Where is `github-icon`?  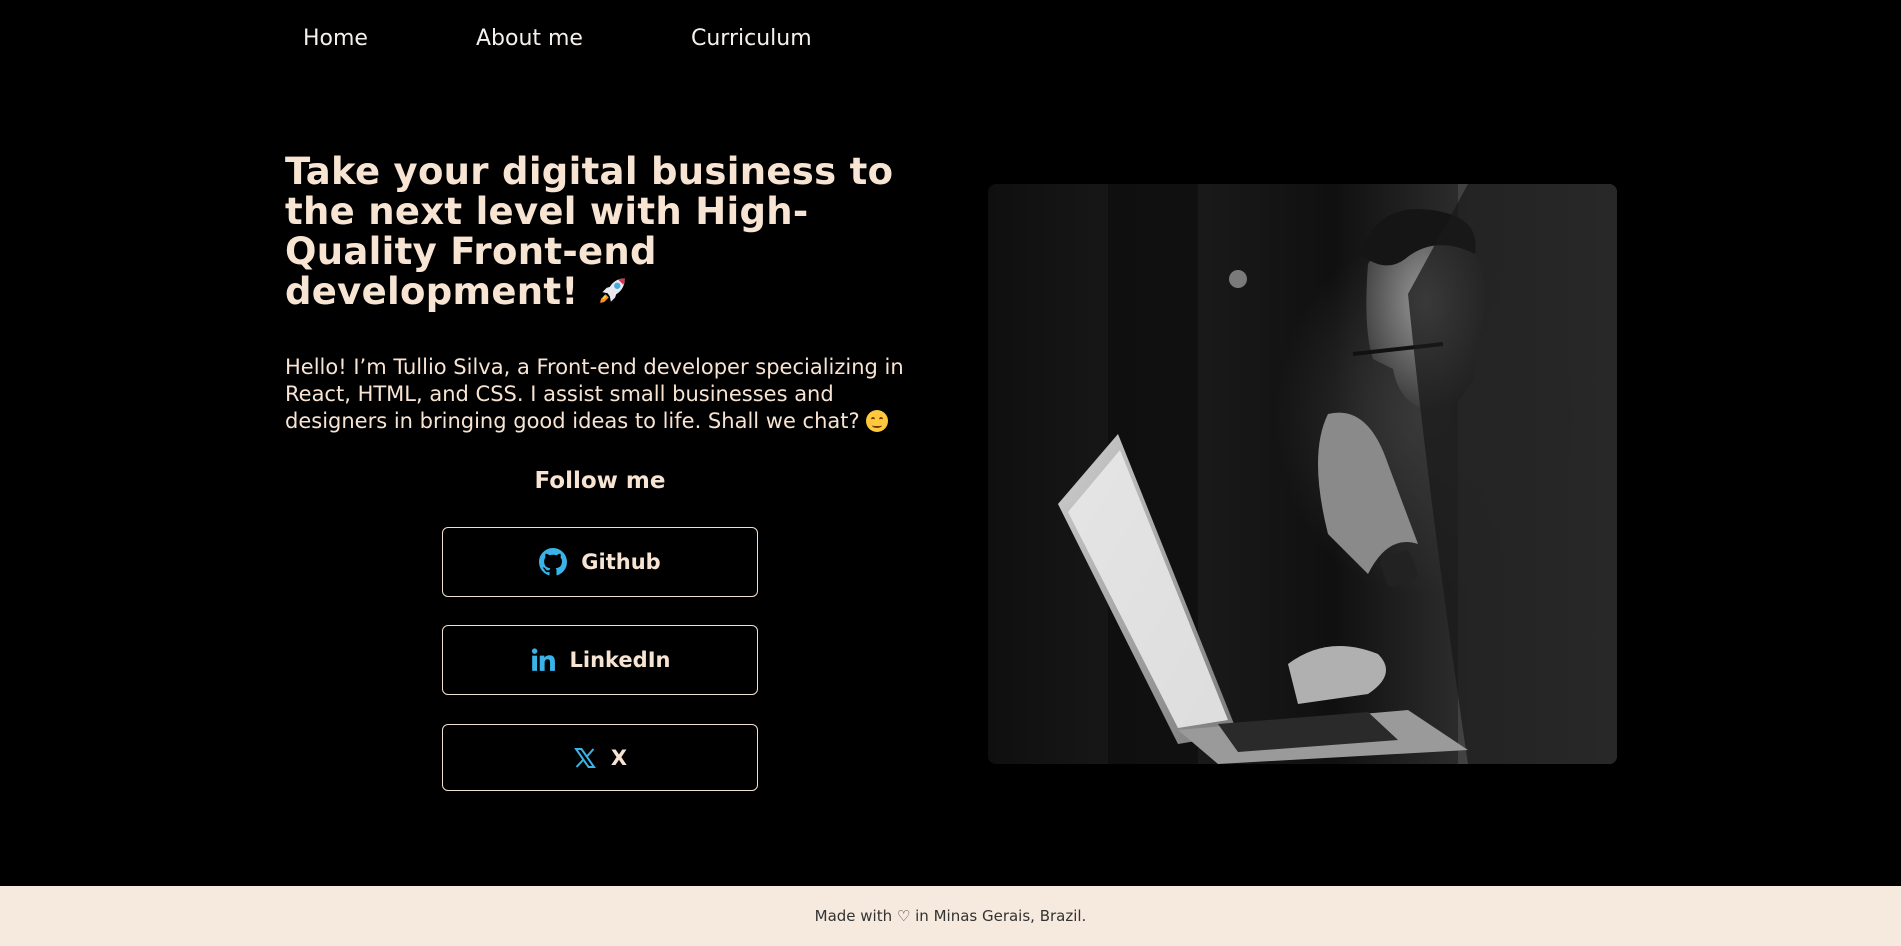
github-icon is located at coordinates (553, 562).